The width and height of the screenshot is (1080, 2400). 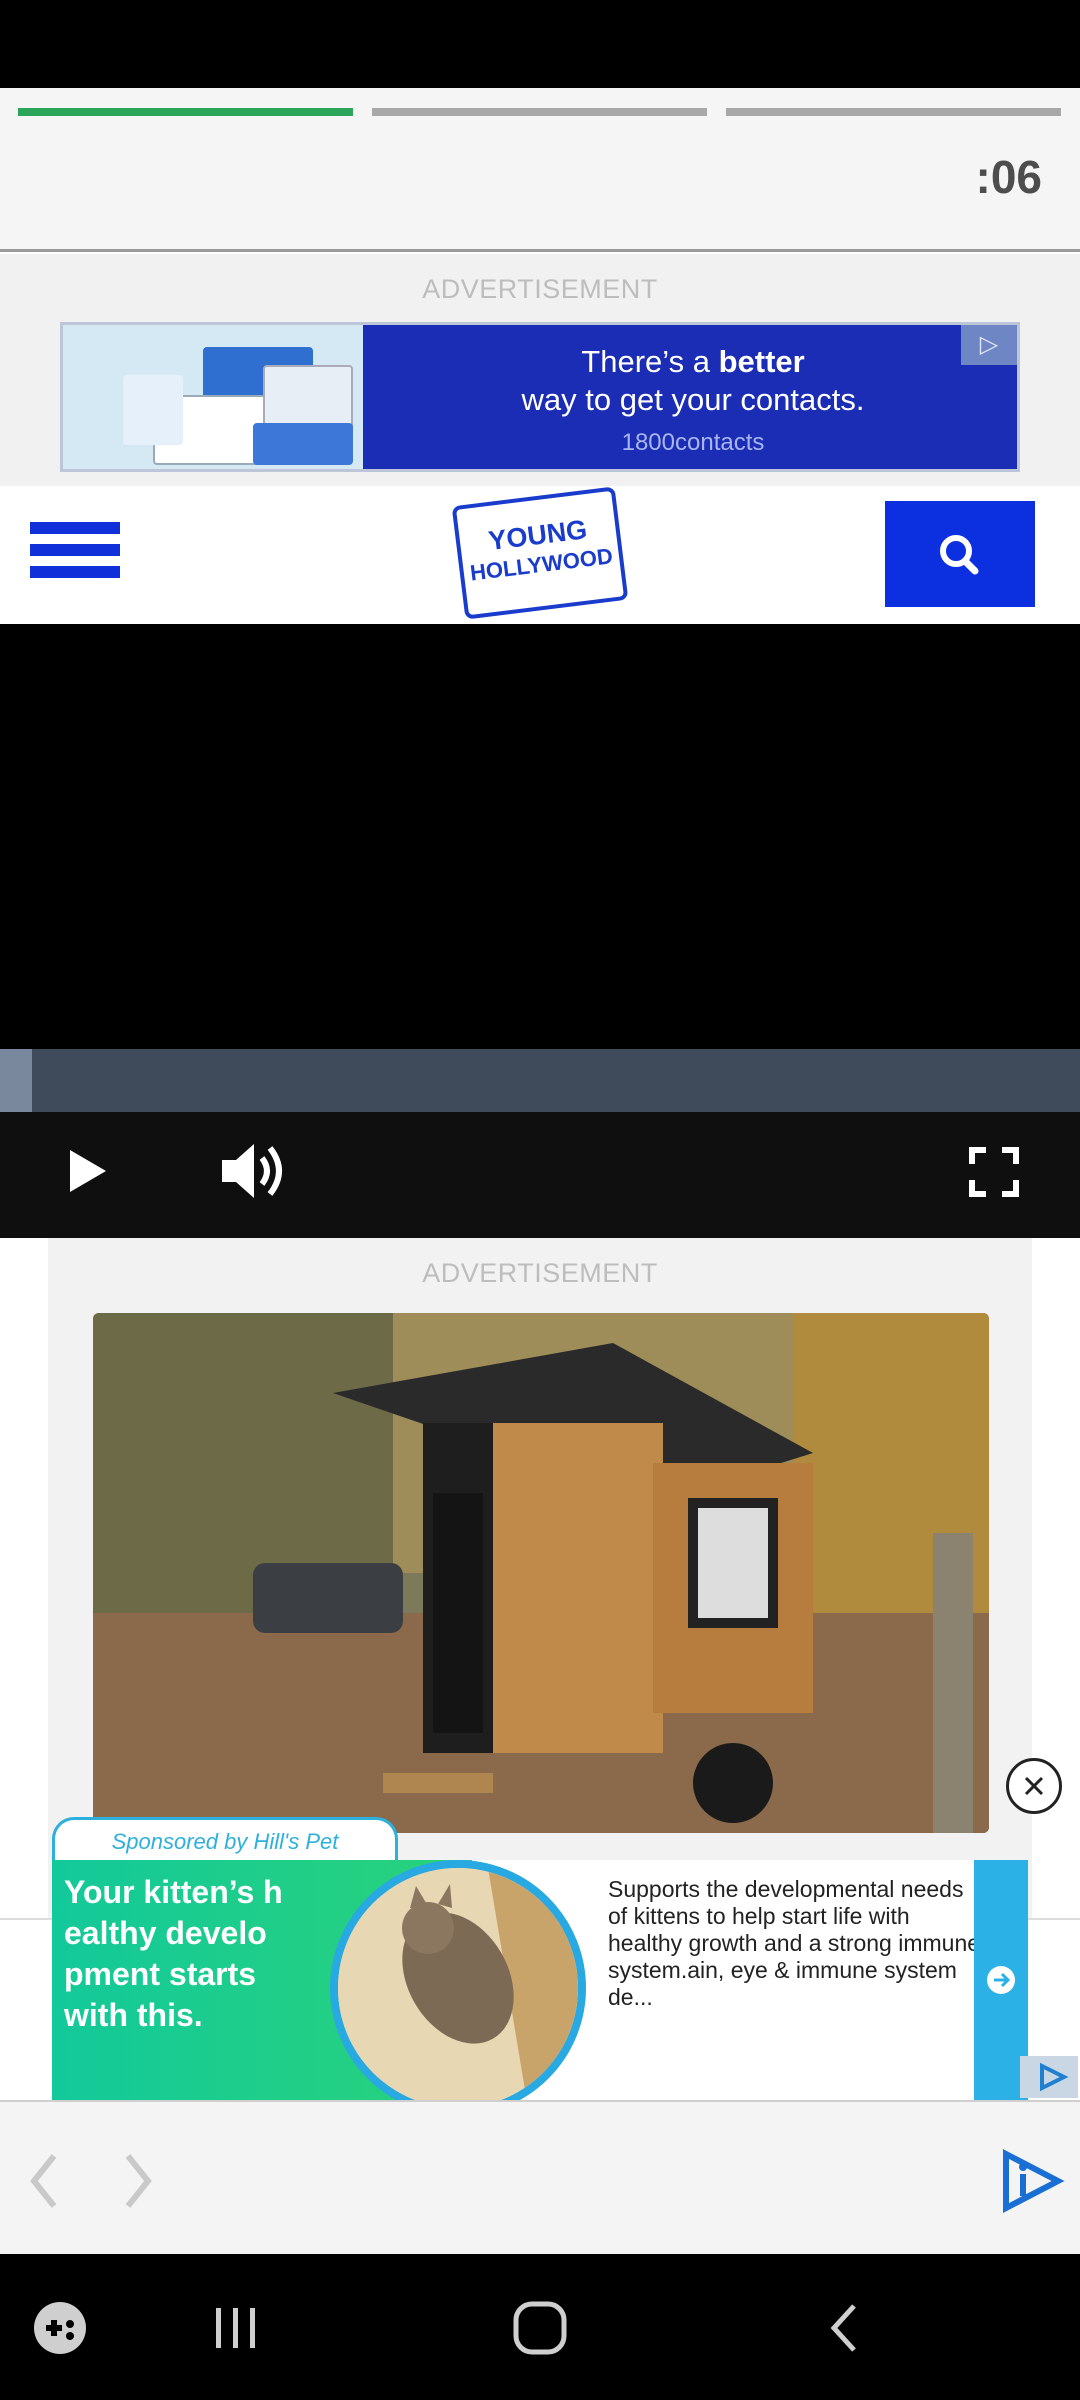 I want to click on recents-icon, so click(x=236, y=2328).